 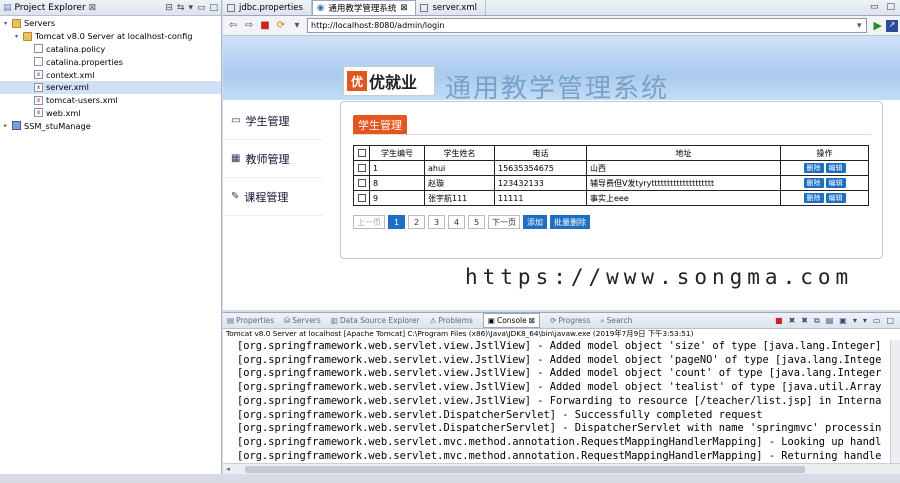 What do you see at coordinates (228, 469) in the screenshot?
I see `scroll-left-icon: ◂` at bounding box center [228, 469].